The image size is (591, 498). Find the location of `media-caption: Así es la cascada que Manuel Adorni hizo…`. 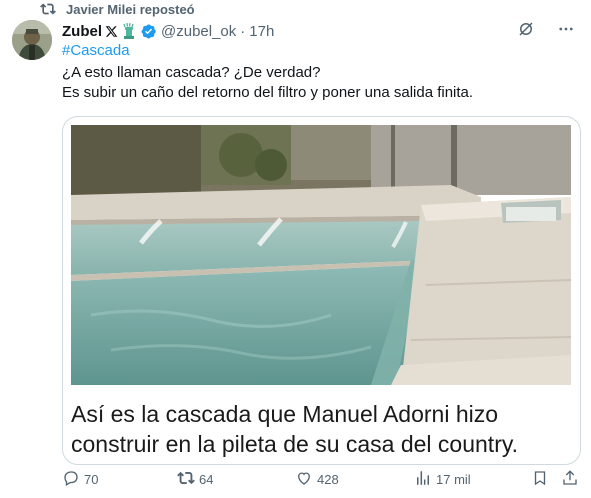

media-caption: Así es la cascada que Manuel Adorni hizo… is located at coordinates (321, 429).